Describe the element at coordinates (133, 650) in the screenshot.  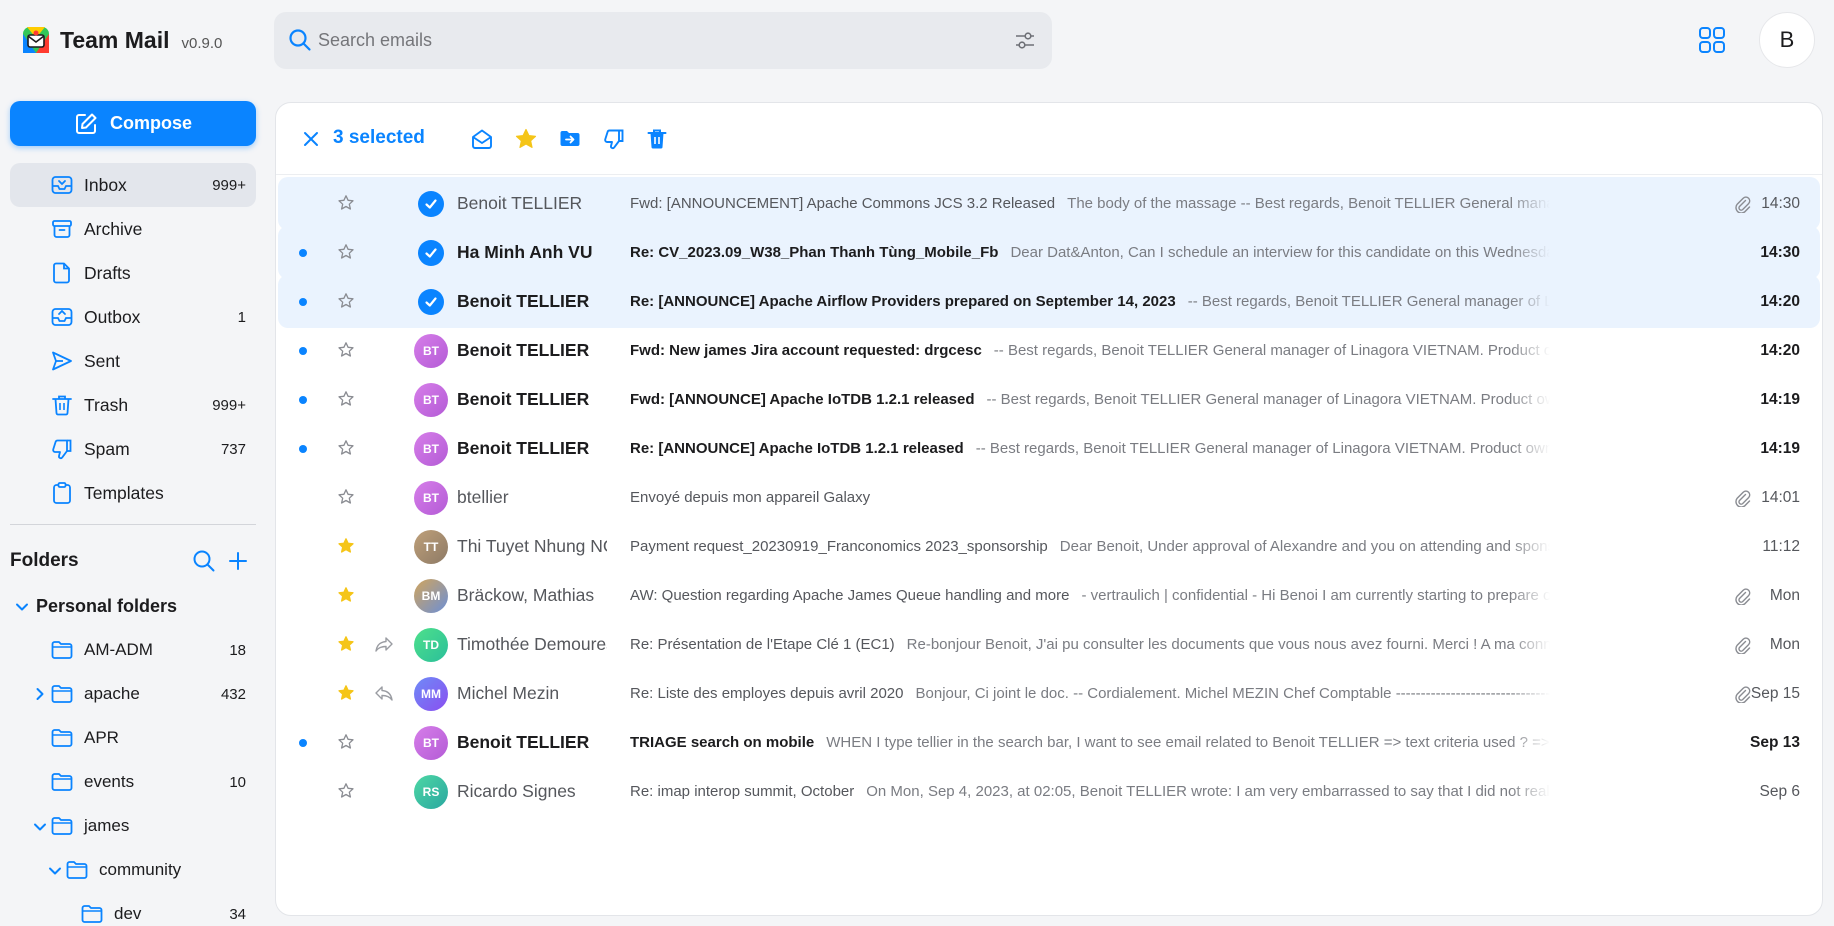
I see `folder-item-am-adm: AM-ADM 18` at that location.